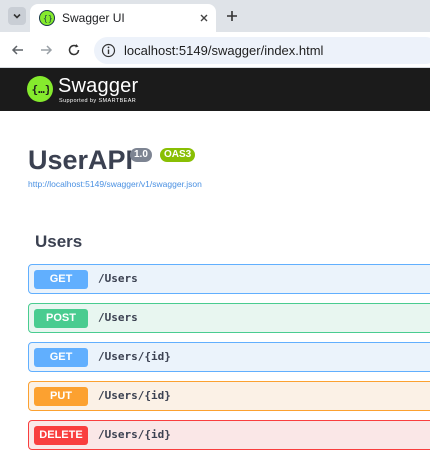  I want to click on operation-get-user-by-id: GET /Users/{id}, so click(229, 357).